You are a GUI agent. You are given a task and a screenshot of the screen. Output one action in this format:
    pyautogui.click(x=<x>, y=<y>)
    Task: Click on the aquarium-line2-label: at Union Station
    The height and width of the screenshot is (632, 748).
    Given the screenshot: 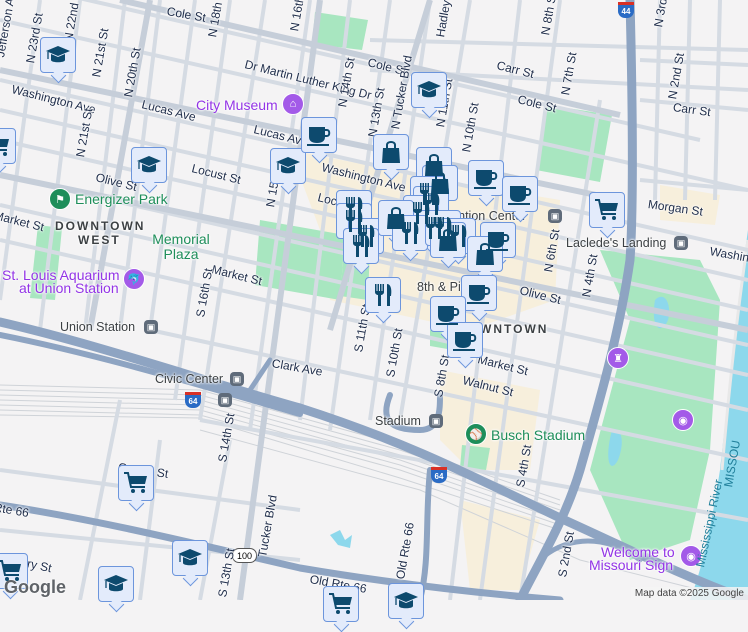 What is the action you would take?
    pyautogui.click(x=69, y=288)
    